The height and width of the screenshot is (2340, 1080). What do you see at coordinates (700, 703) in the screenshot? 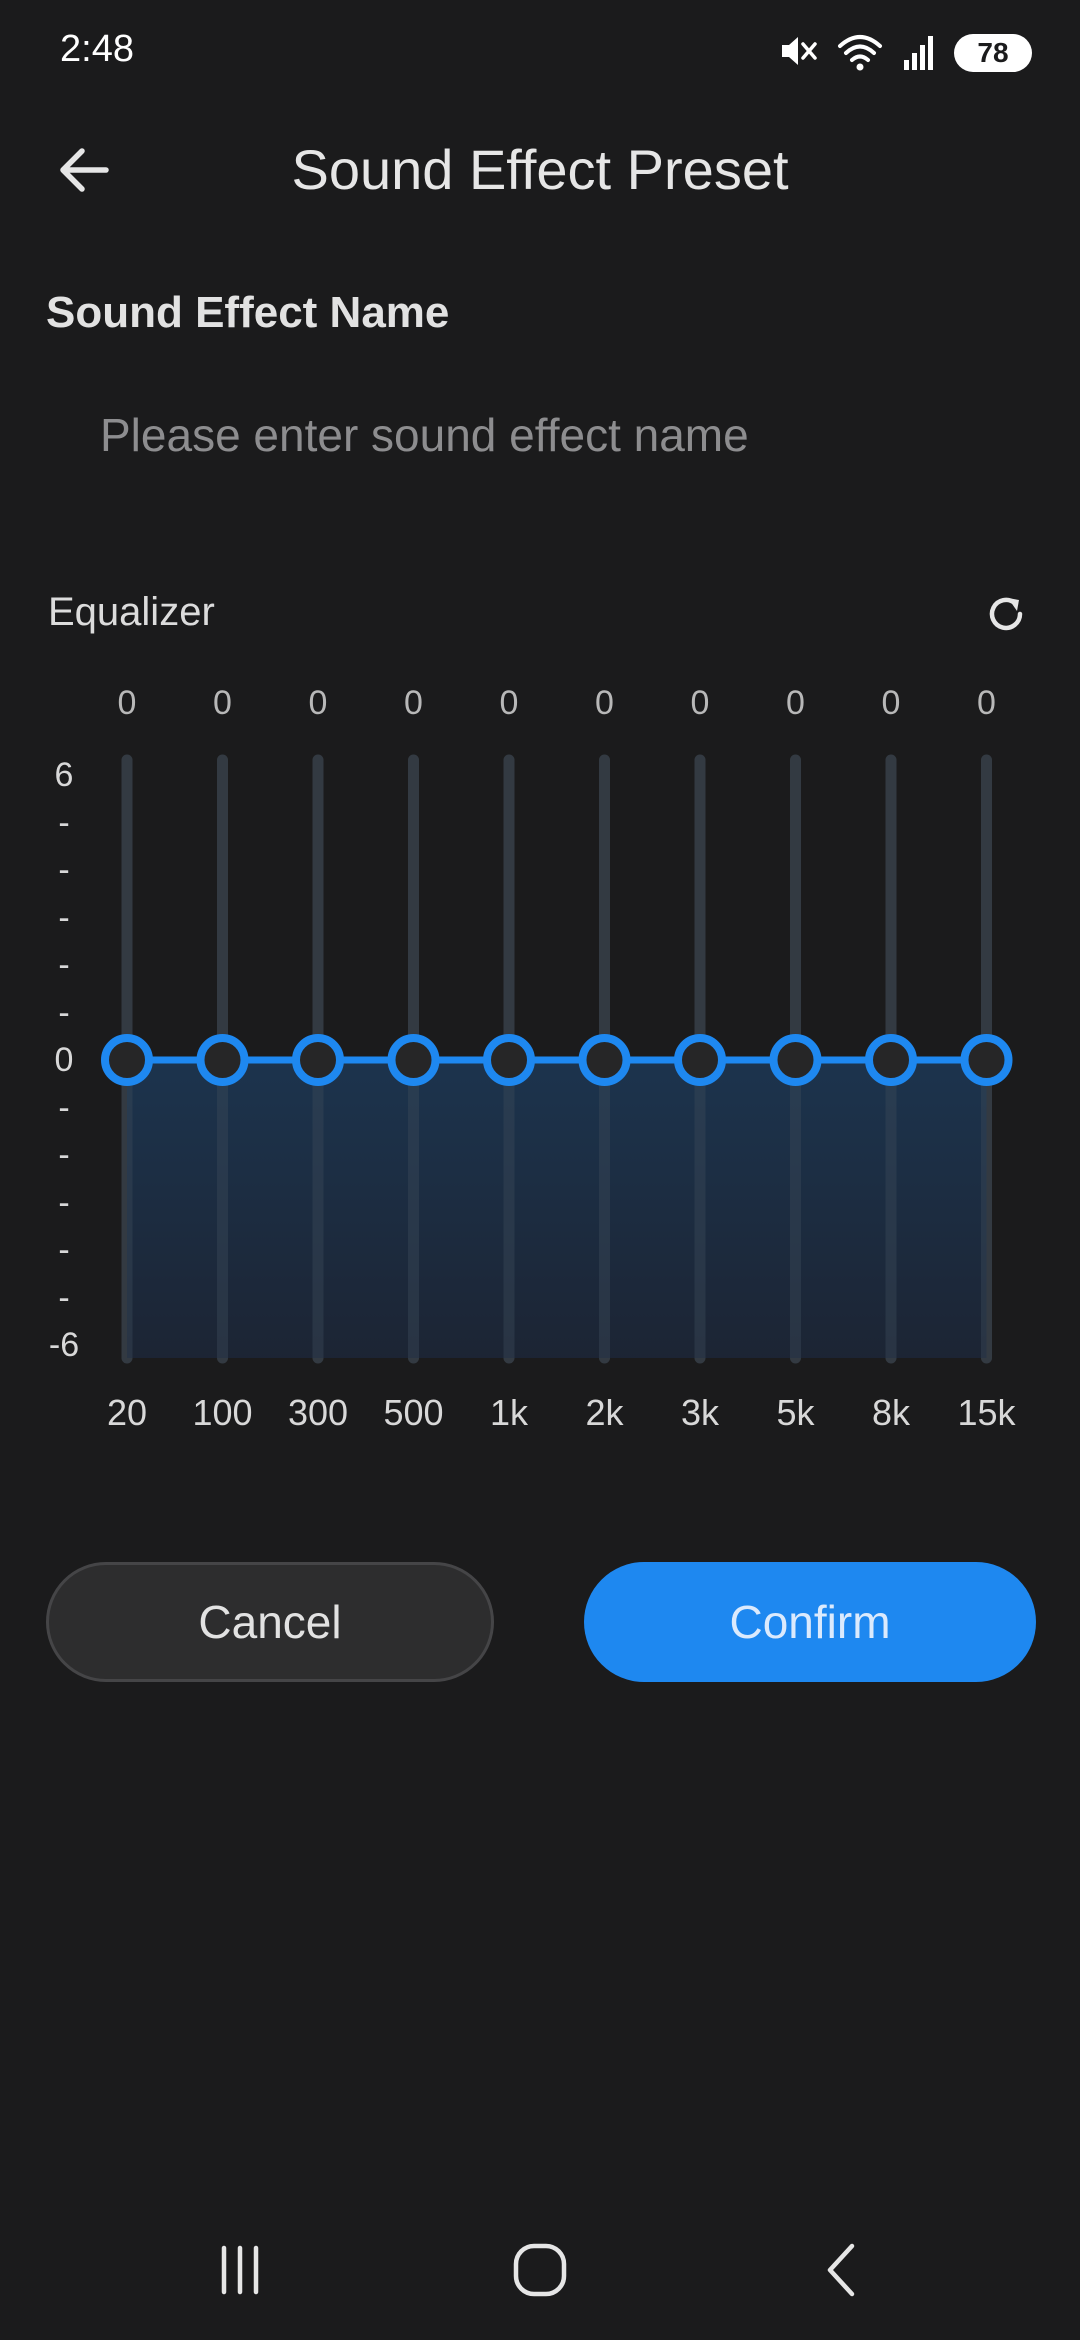
I see `band-value-3k: 0` at bounding box center [700, 703].